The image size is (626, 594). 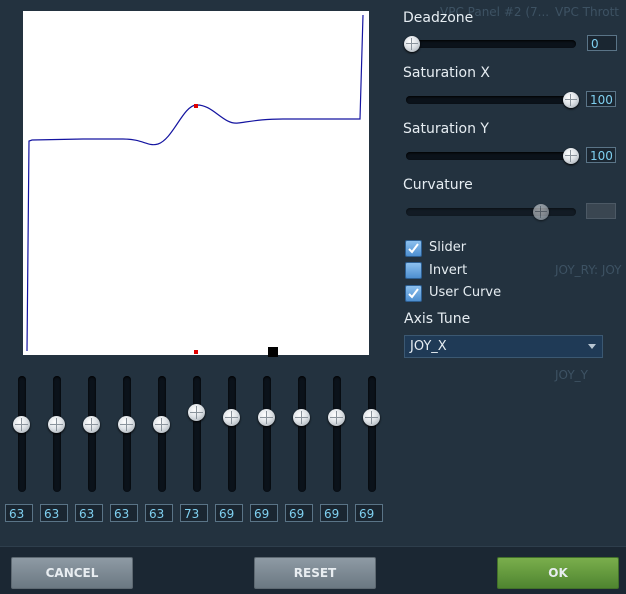 What do you see at coordinates (412, 44) in the screenshot?
I see `deadzone-slider-knob` at bounding box center [412, 44].